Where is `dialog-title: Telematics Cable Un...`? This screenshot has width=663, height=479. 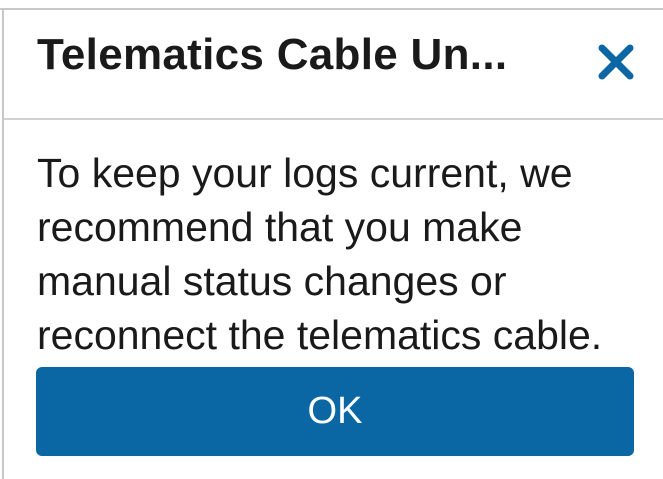 dialog-title: Telematics Cable Un... is located at coordinates (272, 54).